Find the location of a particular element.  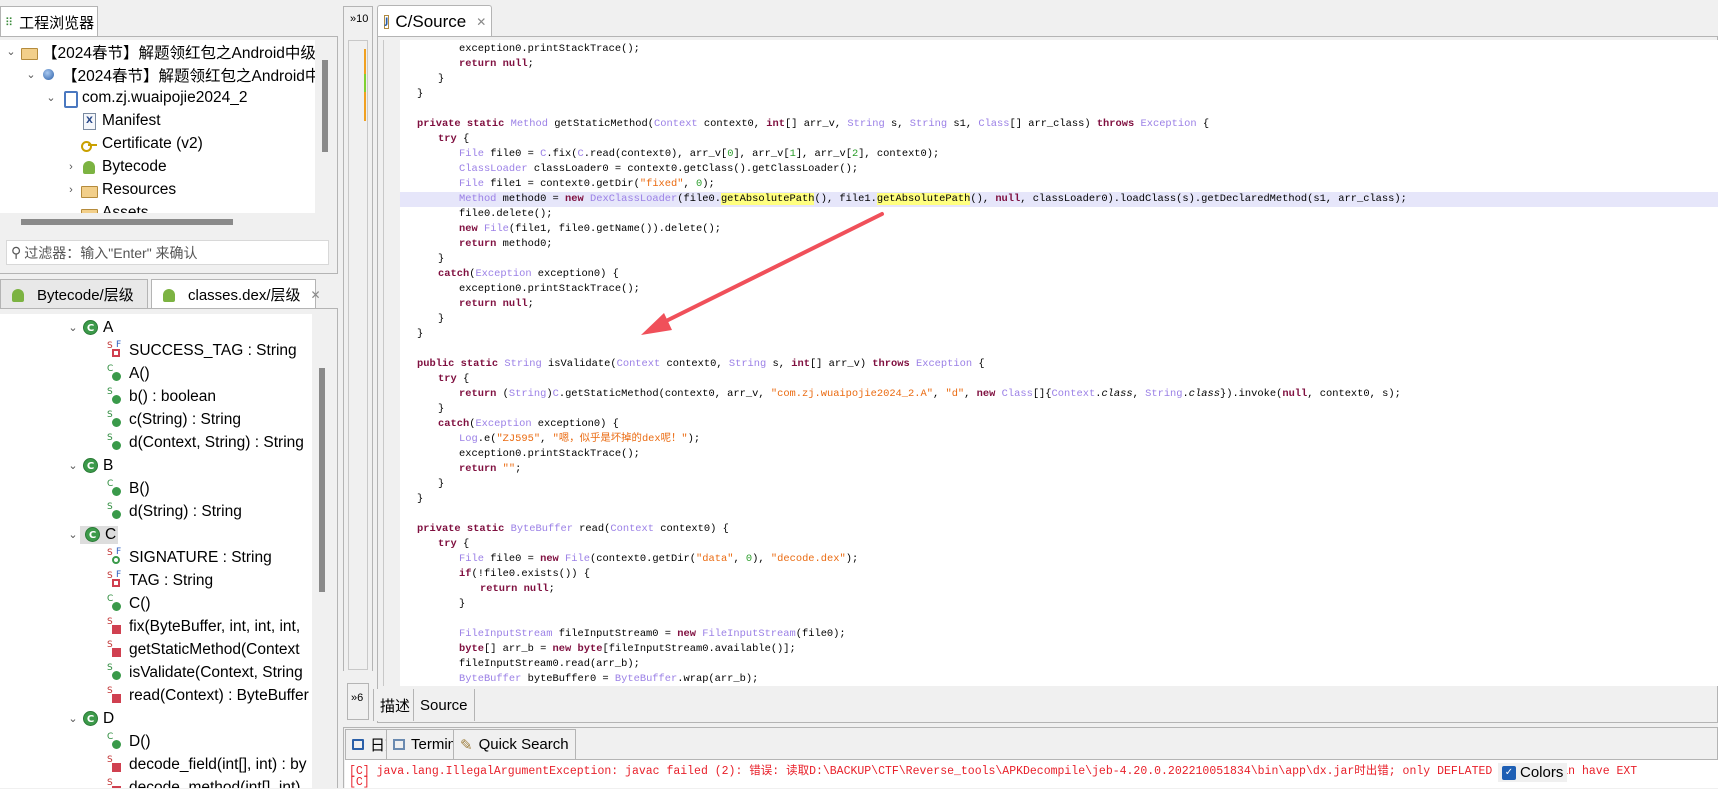

arrow-head is located at coordinates (656, 324).